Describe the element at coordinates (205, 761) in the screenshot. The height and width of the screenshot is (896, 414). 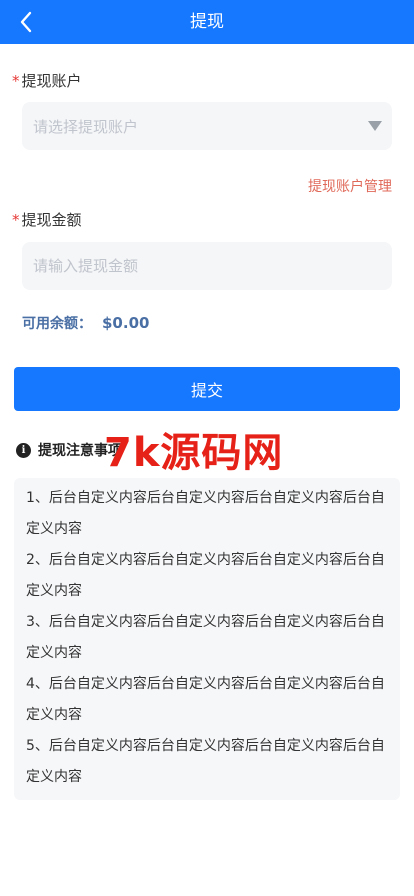
I see `notice-item: 5、后台自定义内容后台自定义内容后台自定义内容后台自定义内容` at that location.